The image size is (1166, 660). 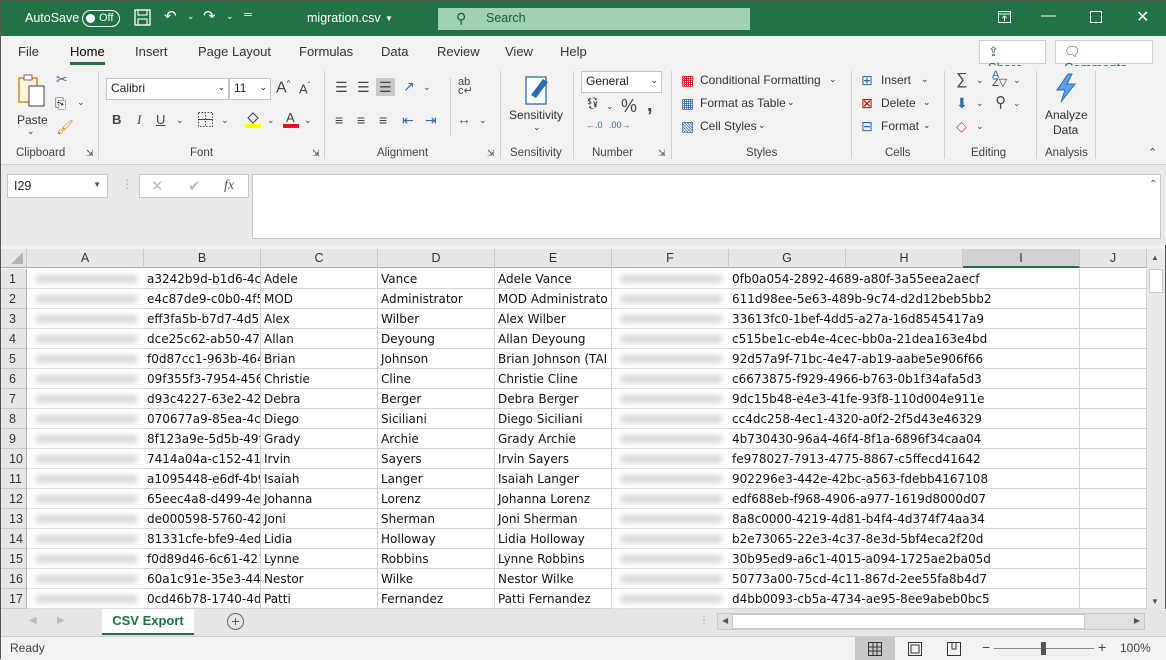 What do you see at coordinates (14, 499) in the screenshot?
I see `row-header: 12` at bounding box center [14, 499].